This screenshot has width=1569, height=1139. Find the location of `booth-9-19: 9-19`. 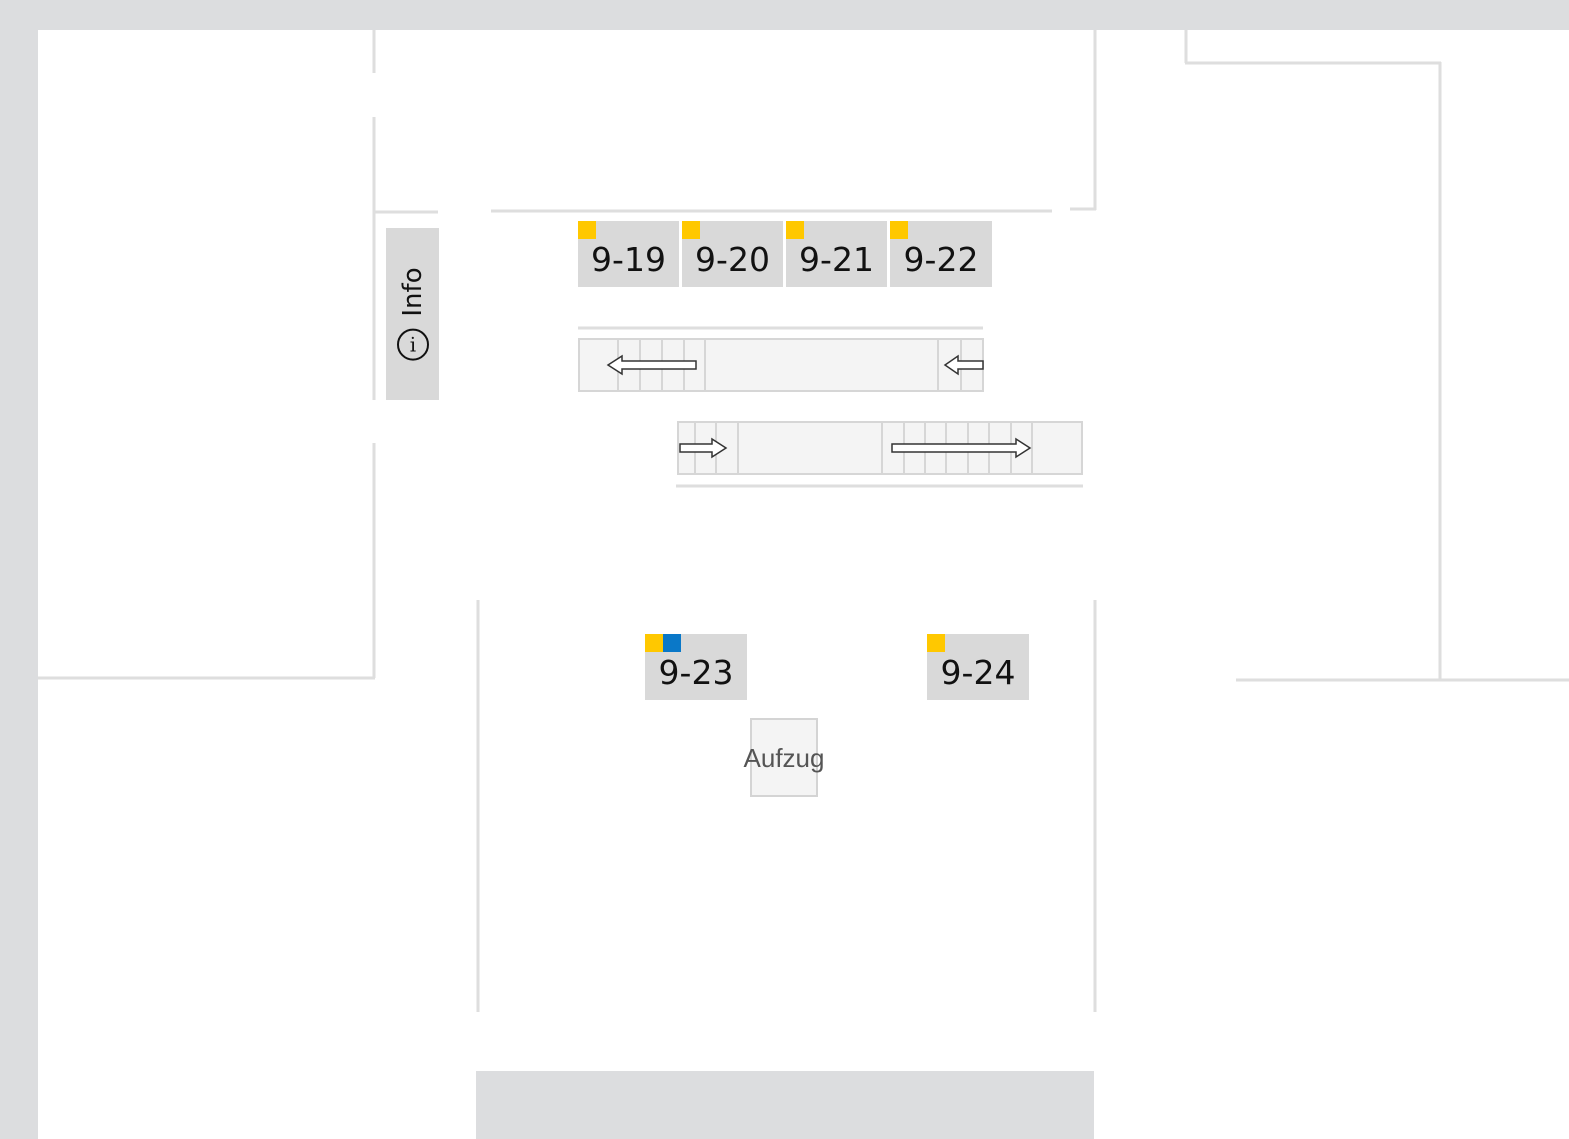

booth-9-19: 9-19 is located at coordinates (628, 254).